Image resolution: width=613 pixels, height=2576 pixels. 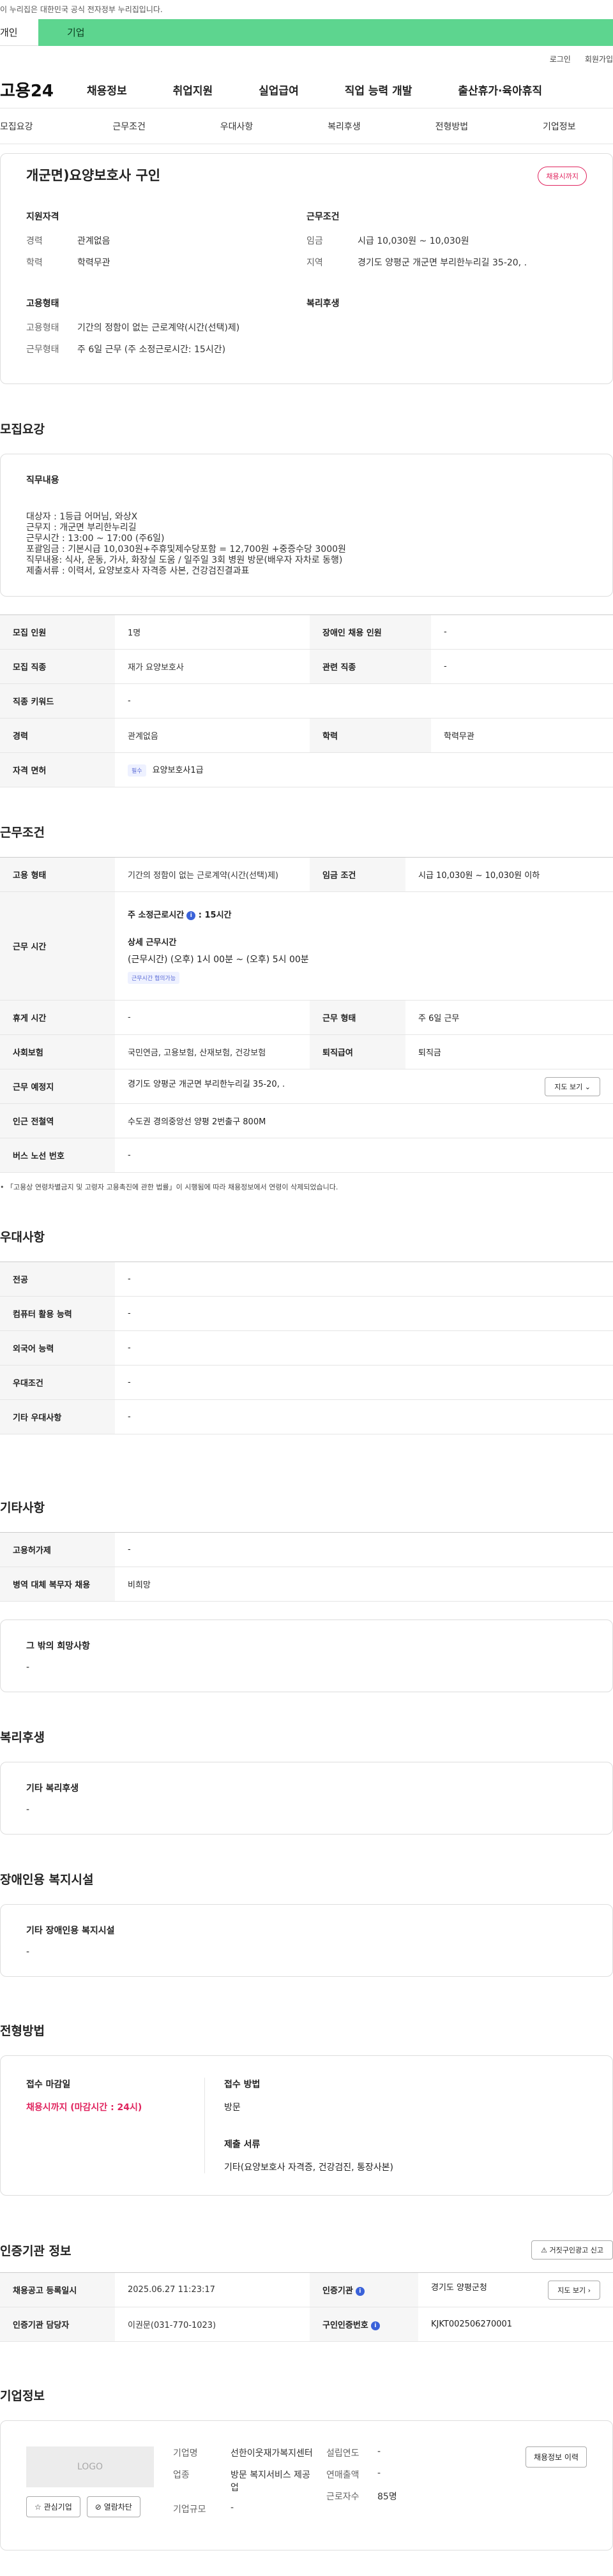 I want to click on row-label: 기타 우대사항, so click(x=57, y=1416).